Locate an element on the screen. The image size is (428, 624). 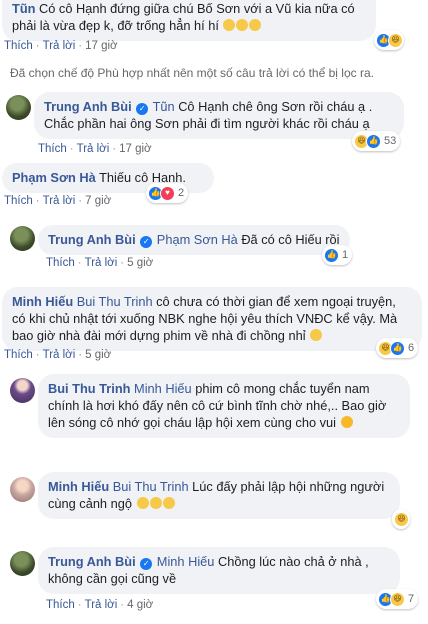
mention-tag: Tũn is located at coordinates (164, 106).